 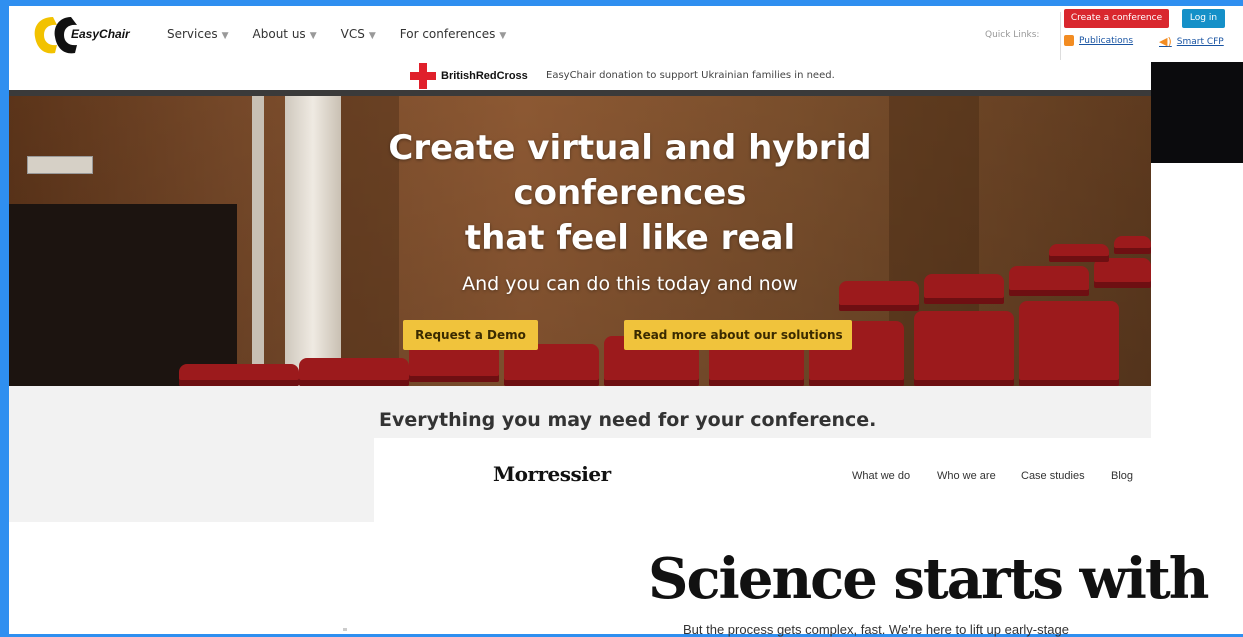 What do you see at coordinates (1060, 36) in the screenshot?
I see `header-divider` at bounding box center [1060, 36].